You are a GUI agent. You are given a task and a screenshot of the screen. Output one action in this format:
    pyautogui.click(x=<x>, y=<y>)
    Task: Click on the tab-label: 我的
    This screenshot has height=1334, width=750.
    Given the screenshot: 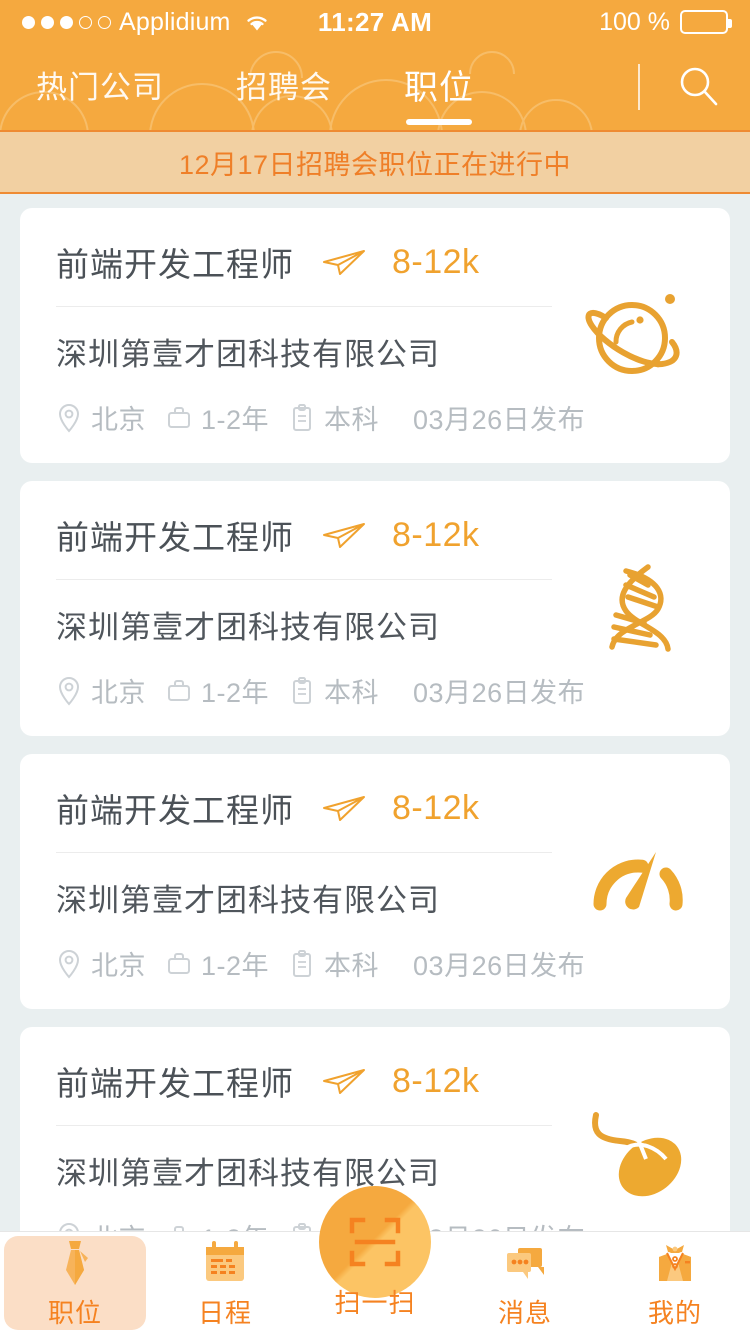 What is the action you would take?
    pyautogui.click(x=674, y=1312)
    